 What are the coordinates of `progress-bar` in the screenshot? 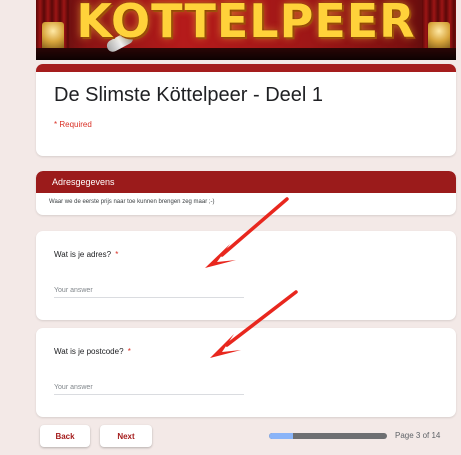 It's located at (328, 436).